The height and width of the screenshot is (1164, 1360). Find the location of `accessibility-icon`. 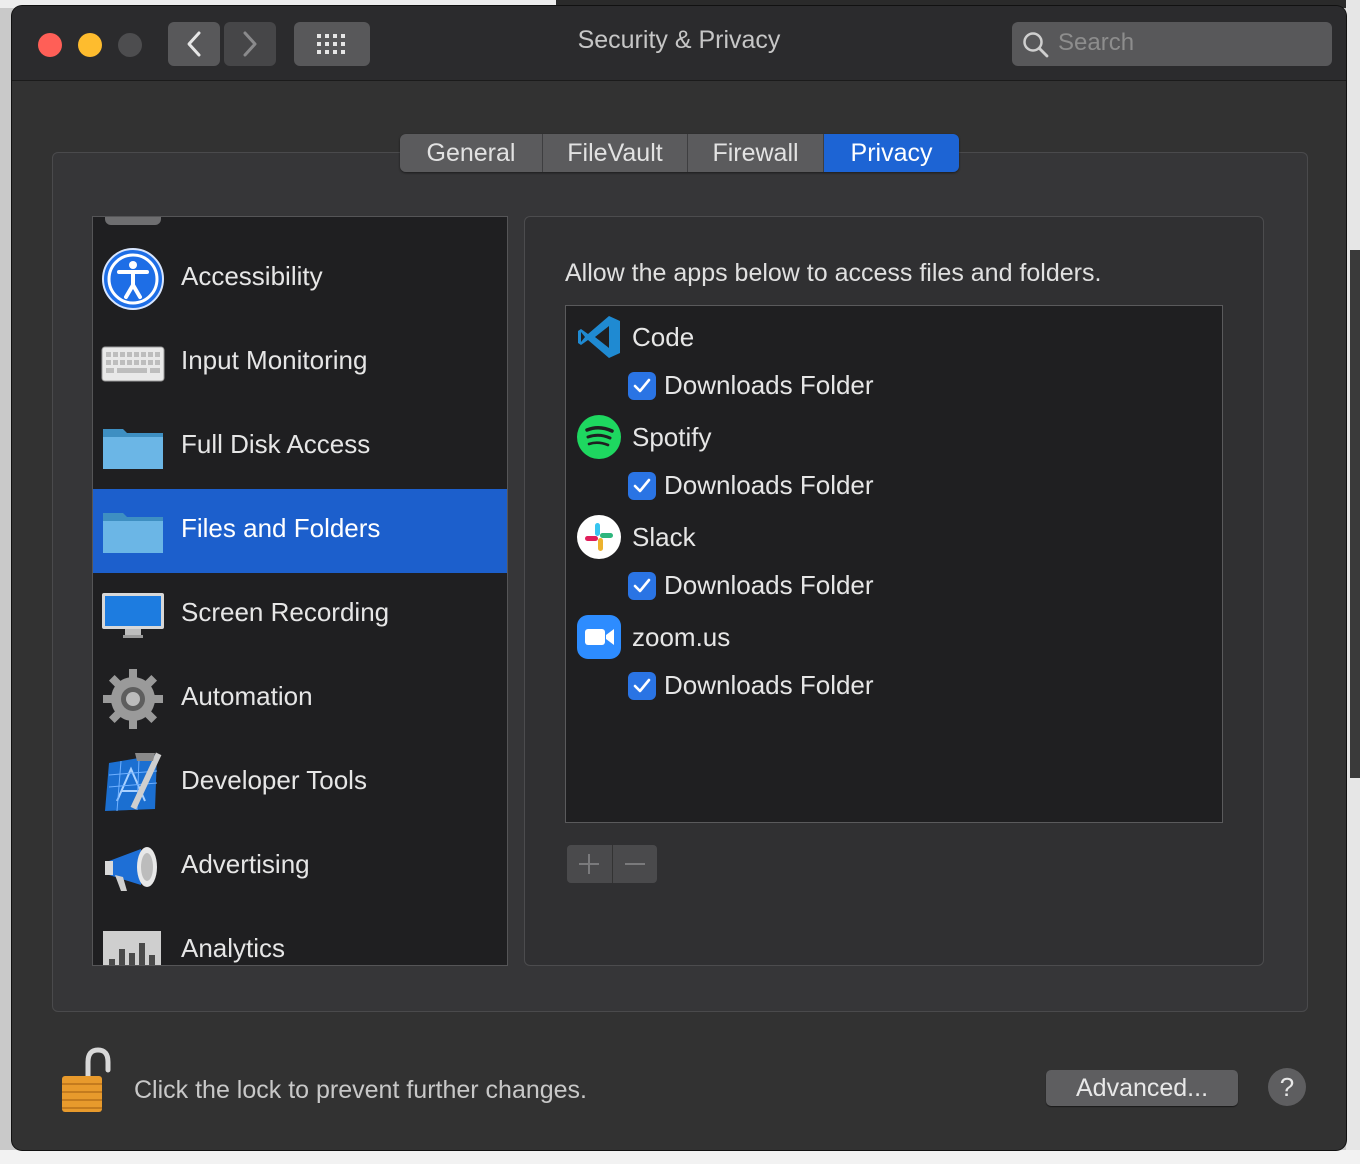

accessibility-icon is located at coordinates (133, 279).